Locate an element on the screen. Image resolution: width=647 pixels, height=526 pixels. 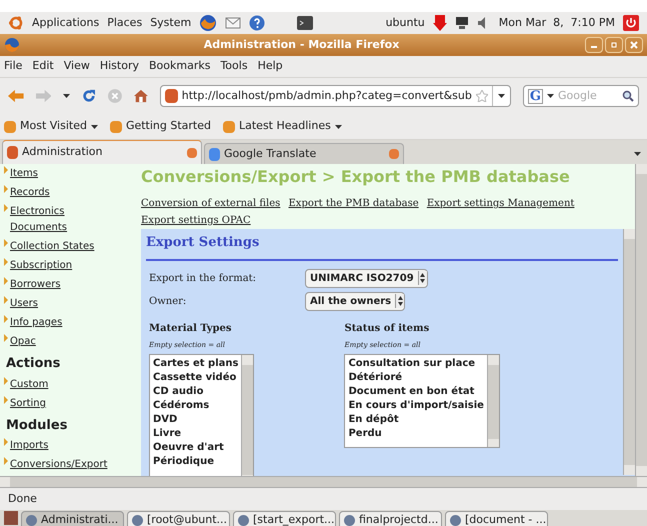
star-icon is located at coordinates (482, 96).